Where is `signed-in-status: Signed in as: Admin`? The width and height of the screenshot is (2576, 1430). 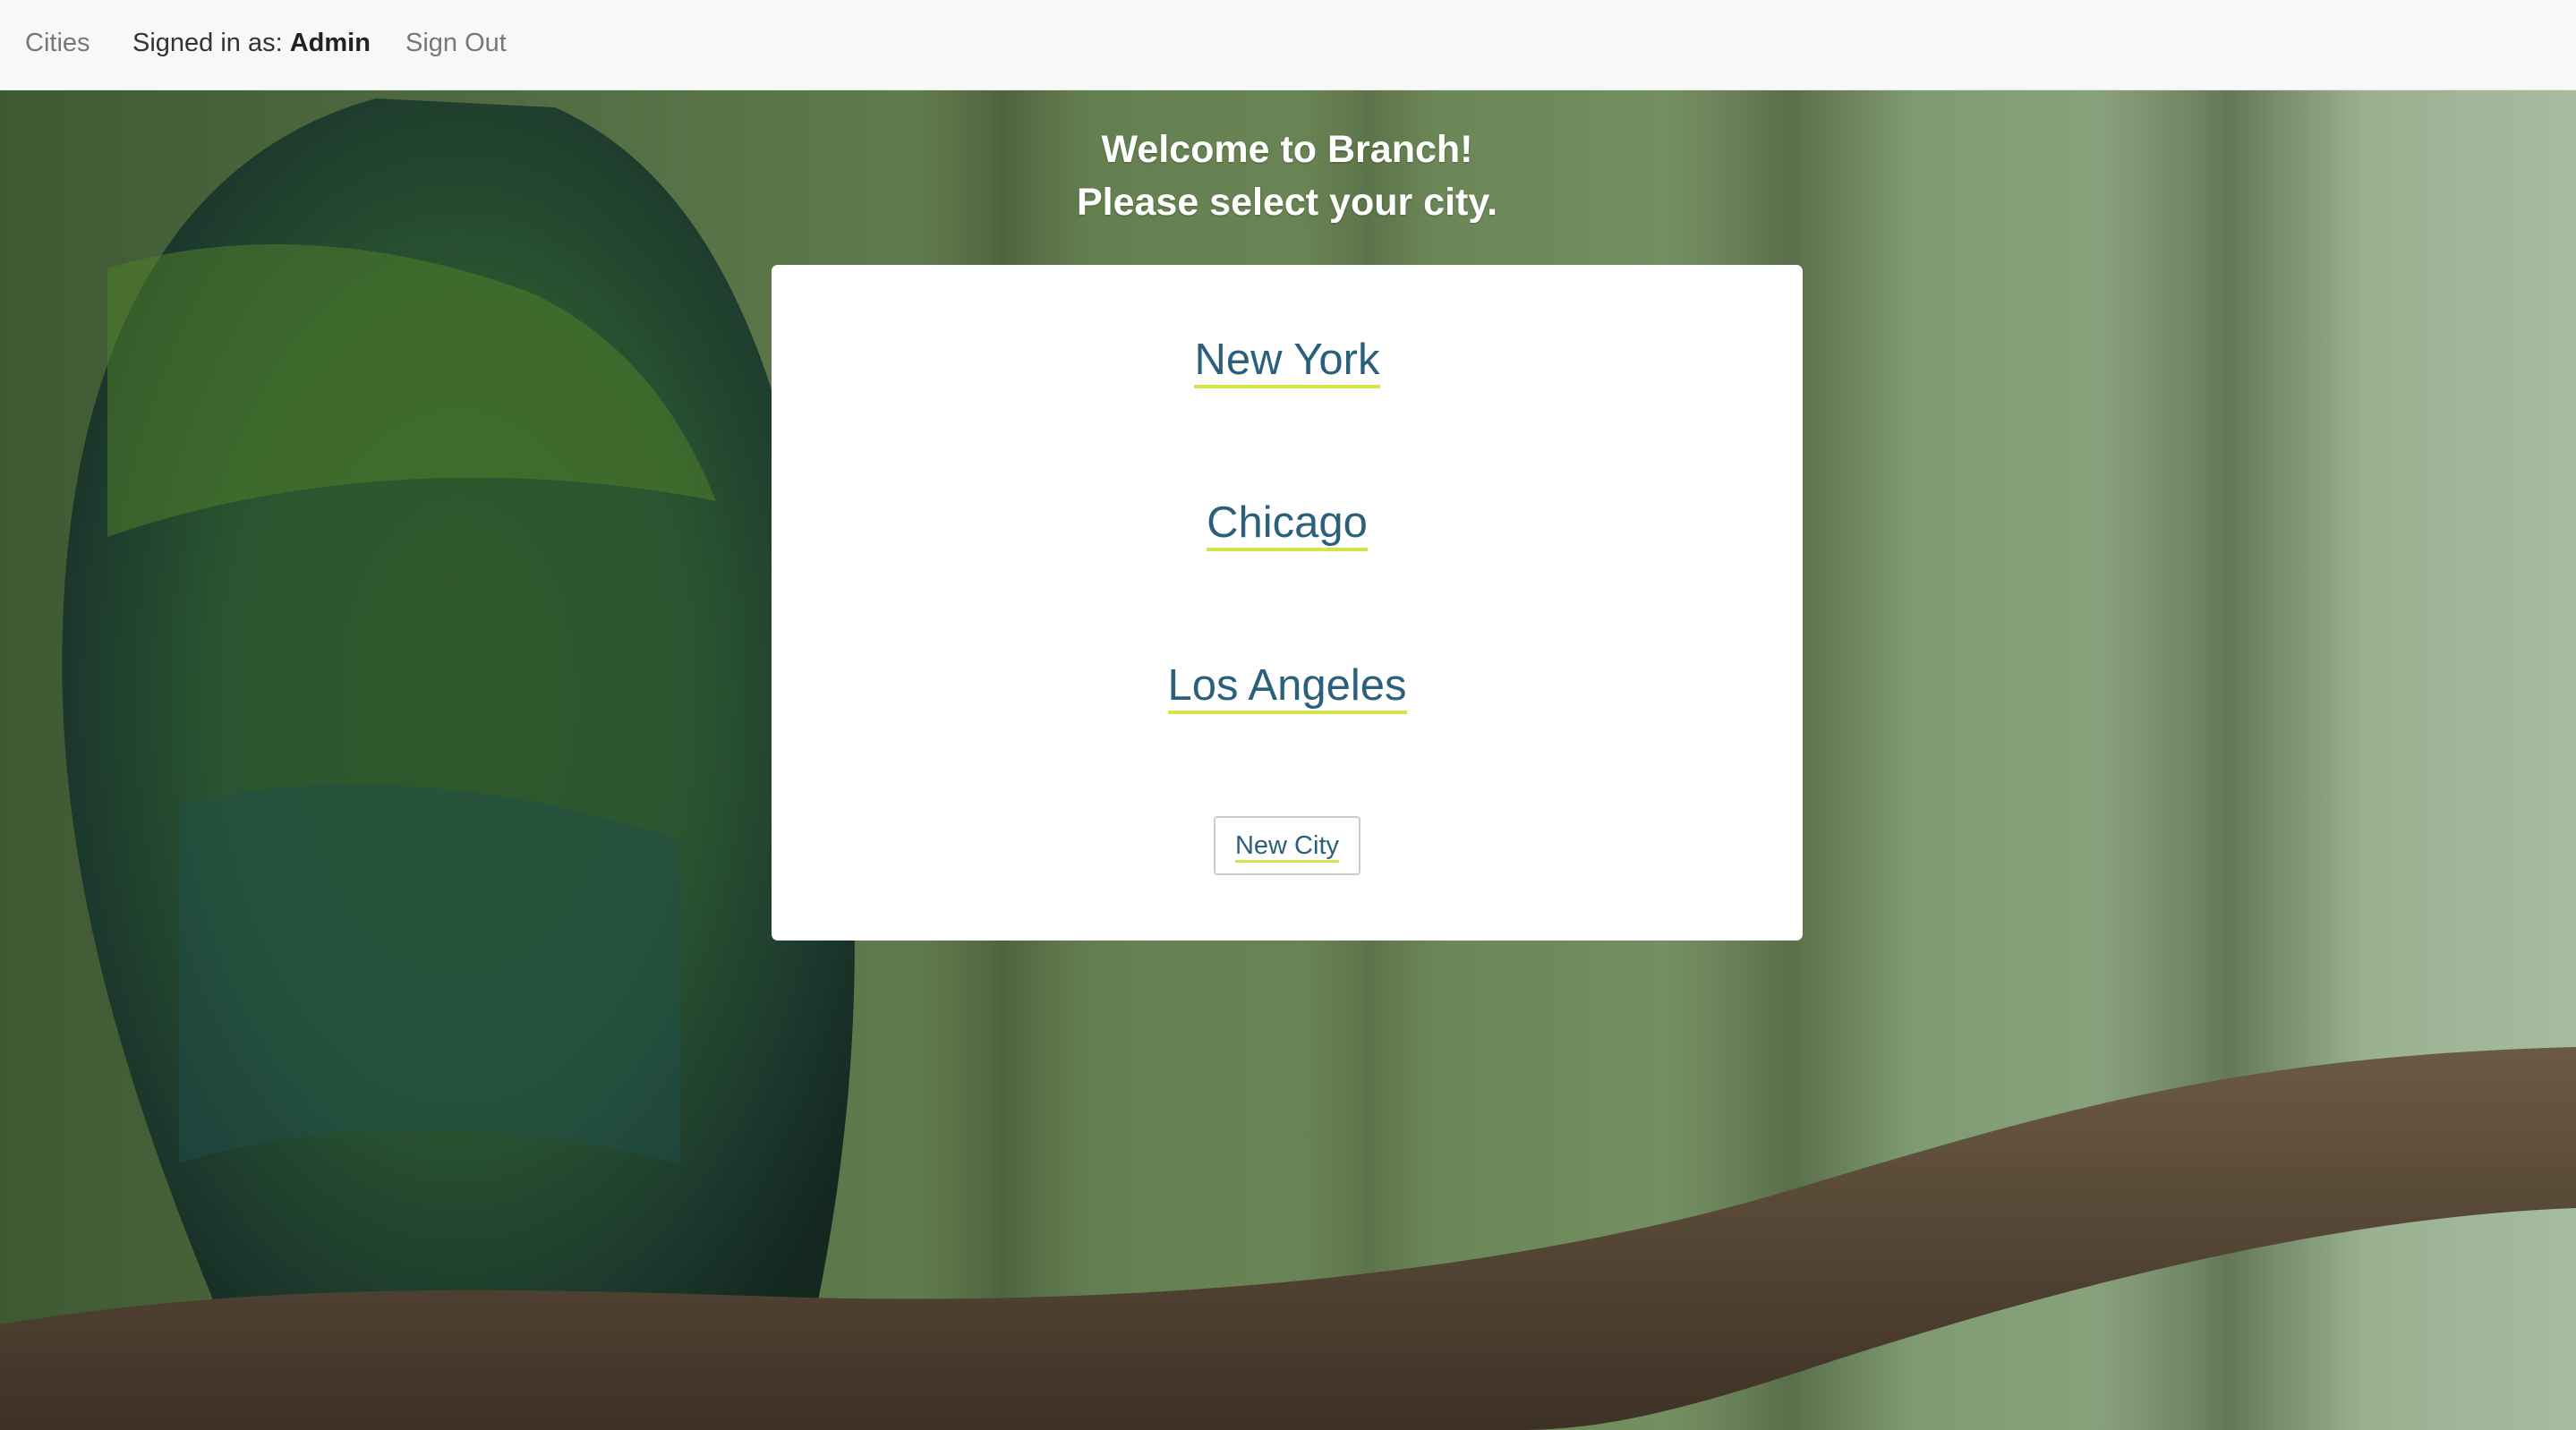 signed-in-status: Signed in as: Admin is located at coordinates (251, 44).